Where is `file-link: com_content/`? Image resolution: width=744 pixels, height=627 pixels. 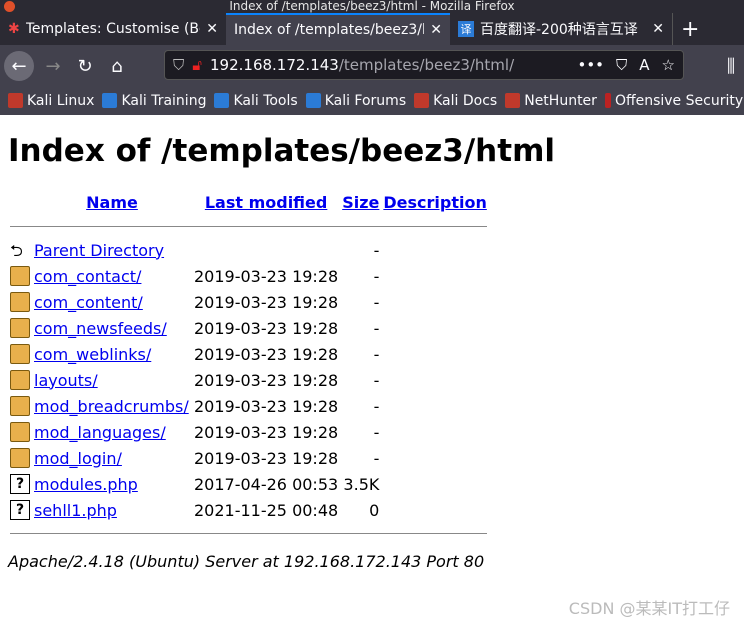 file-link: com_content/ is located at coordinates (88, 302).